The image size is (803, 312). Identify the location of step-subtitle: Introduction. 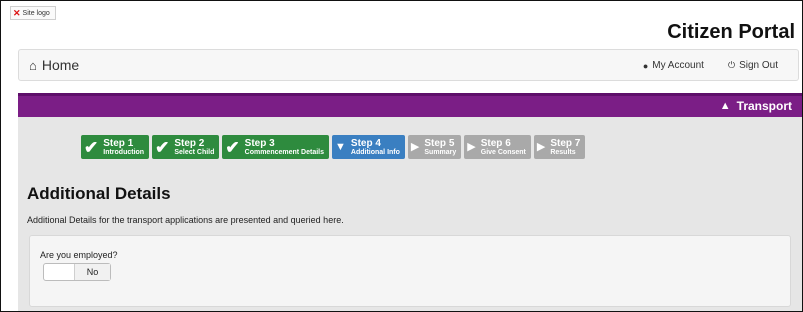
(124, 152).